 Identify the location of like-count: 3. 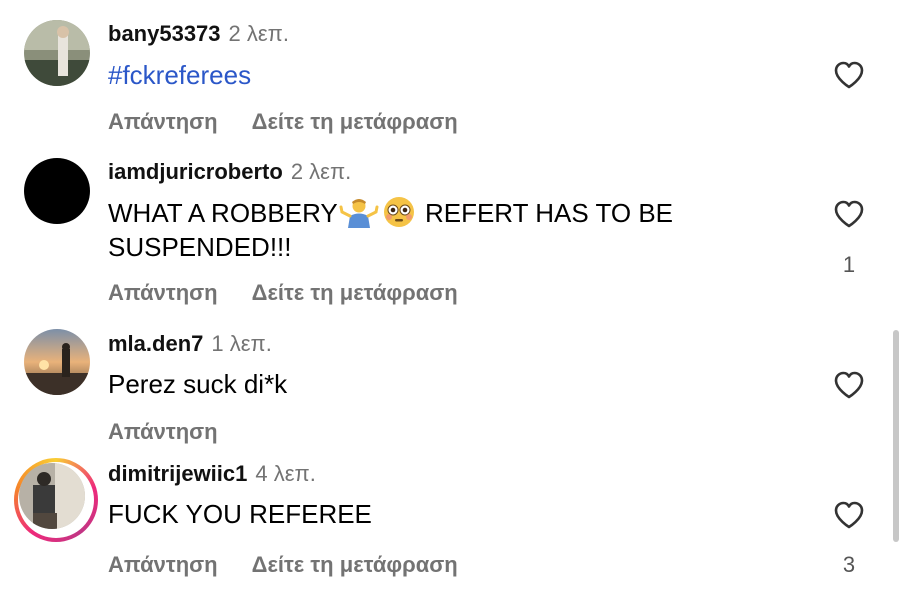
(849, 564).